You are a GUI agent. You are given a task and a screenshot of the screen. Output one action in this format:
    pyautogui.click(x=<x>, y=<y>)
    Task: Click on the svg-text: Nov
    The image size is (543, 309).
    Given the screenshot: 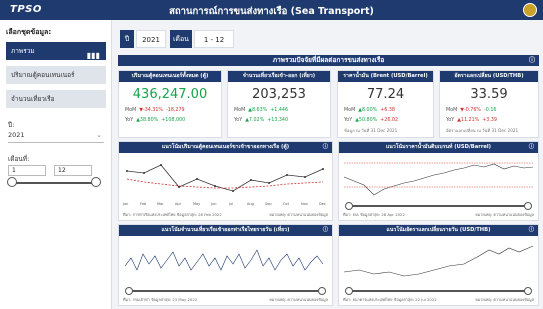 What is the action you would take?
    pyautogui.click(x=304, y=204)
    